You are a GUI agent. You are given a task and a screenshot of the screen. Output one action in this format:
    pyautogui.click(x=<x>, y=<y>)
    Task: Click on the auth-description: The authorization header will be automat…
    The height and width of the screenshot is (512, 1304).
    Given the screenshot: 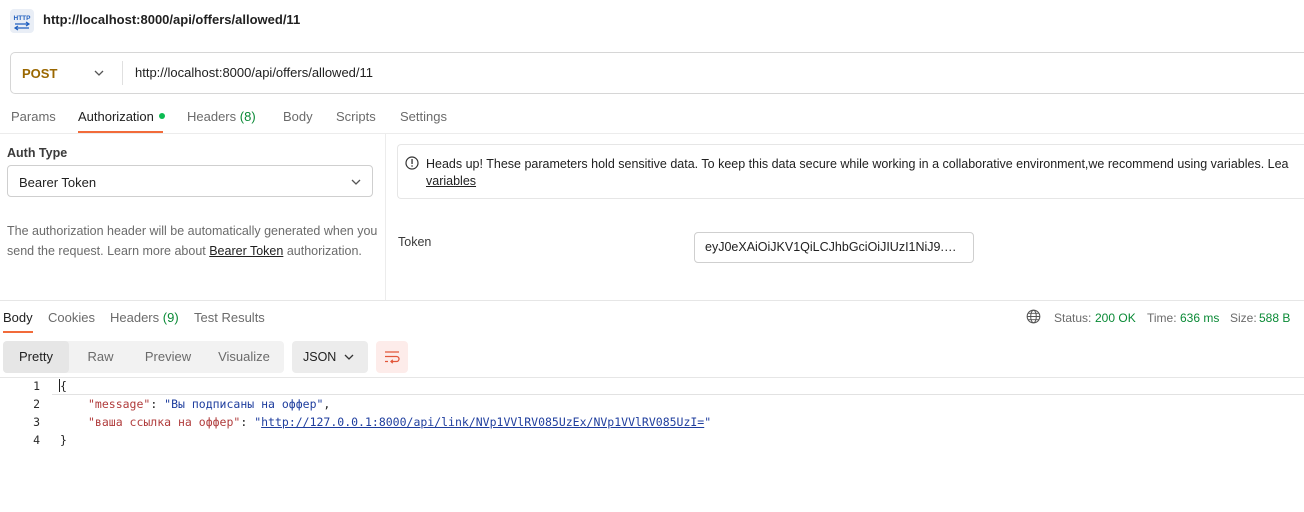 What is the action you would take?
    pyautogui.click(x=193, y=241)
    